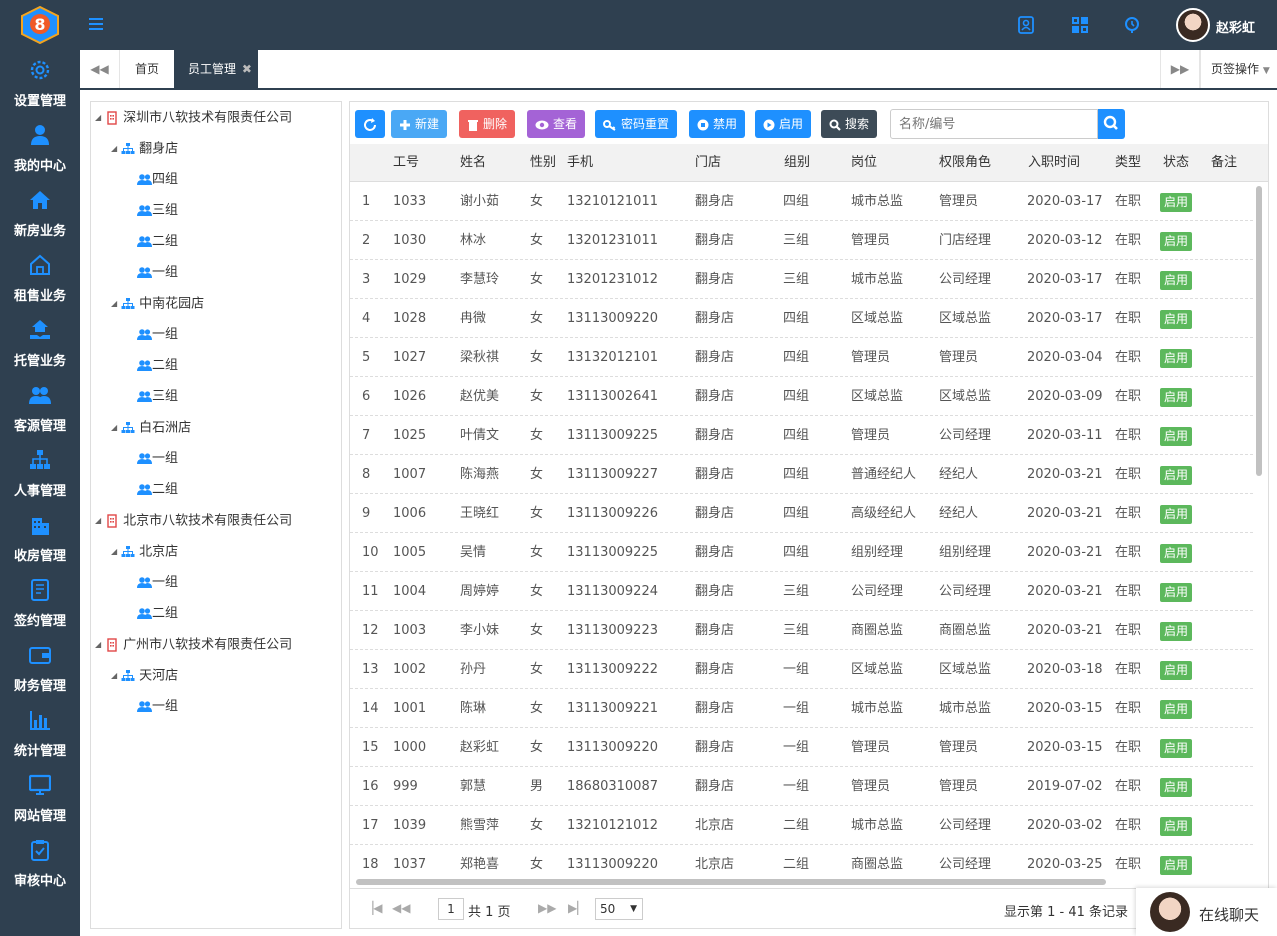  Describe the element at coordinates (193, 645) in the screenshot. I see `tree-node-company: ◢ 广州市八软技术有限责任公司` at that location.